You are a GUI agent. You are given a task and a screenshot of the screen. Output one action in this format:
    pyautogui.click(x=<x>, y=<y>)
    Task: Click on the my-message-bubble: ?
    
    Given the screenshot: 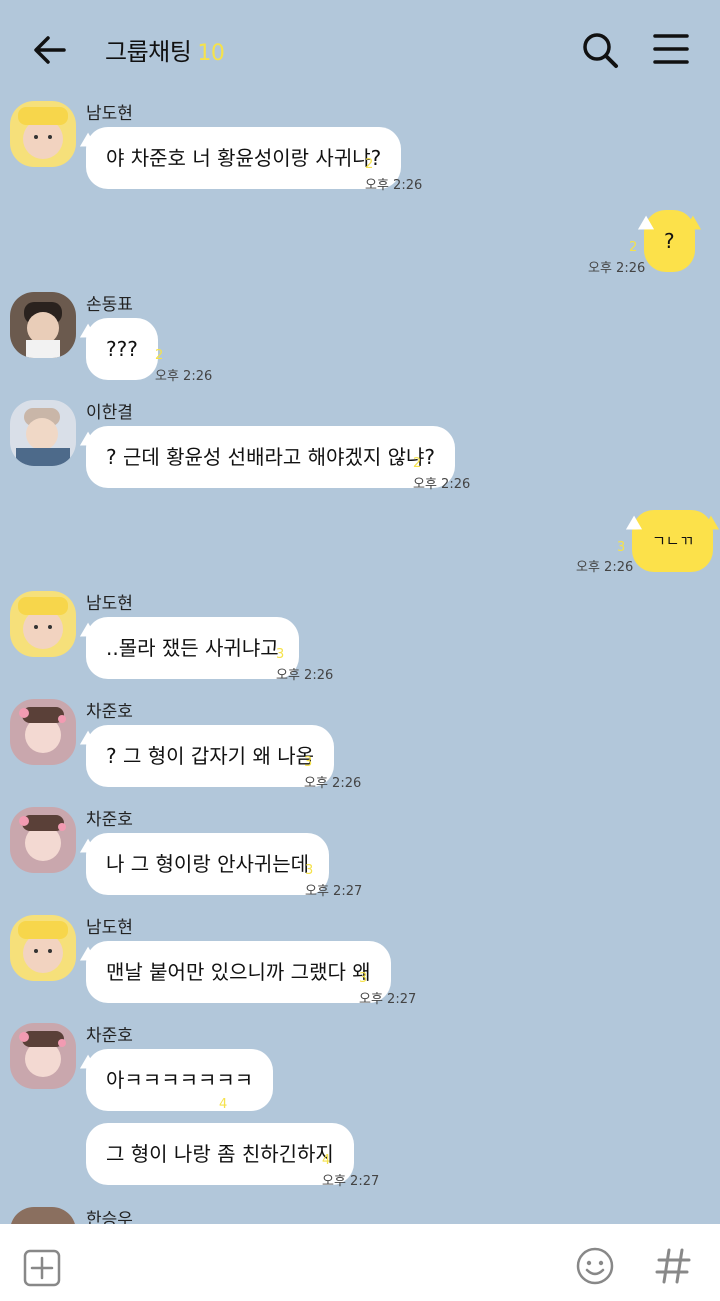 What is the action you would take?
    pyautogui.click(x=669, y=241)
    